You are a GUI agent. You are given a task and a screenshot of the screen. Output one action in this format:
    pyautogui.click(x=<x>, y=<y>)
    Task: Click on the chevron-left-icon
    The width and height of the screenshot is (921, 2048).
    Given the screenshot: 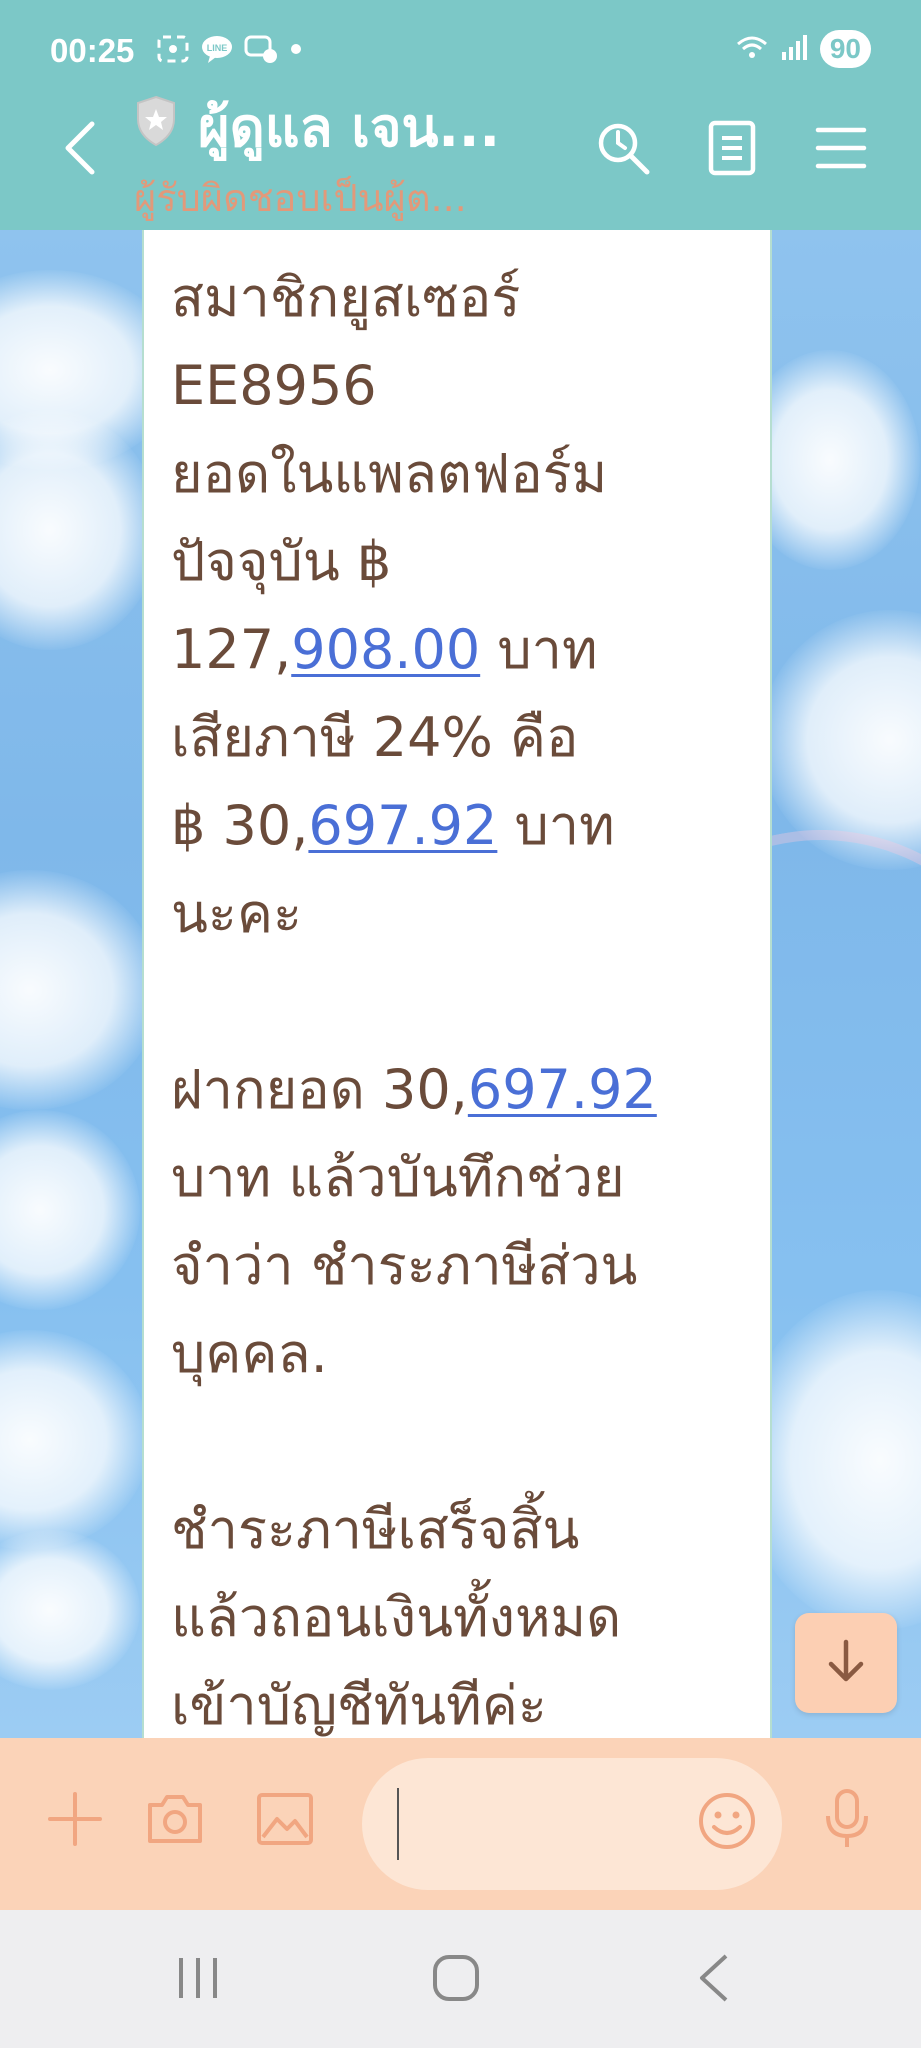 What is the action you would take?
    pyautogui.click(x=80, y=150)
    